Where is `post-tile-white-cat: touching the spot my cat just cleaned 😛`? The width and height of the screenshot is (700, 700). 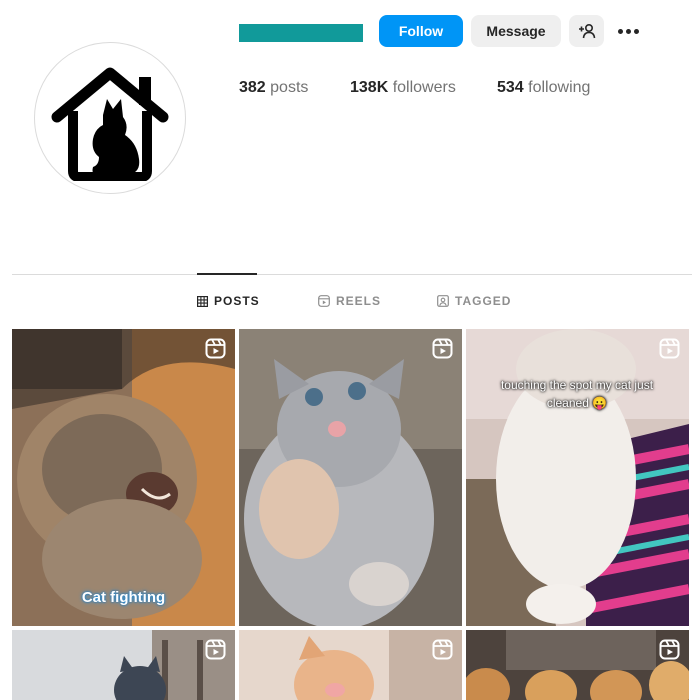 post-tile-white-cat: touching the spot my cat just cleaned 😛 is located at coordinates (577, 477).